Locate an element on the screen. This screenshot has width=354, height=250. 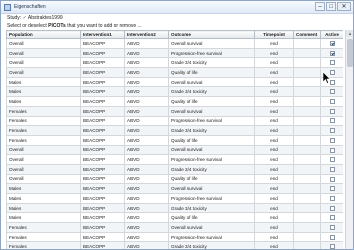
scroll-thumb is located at coordinates (350, 53).